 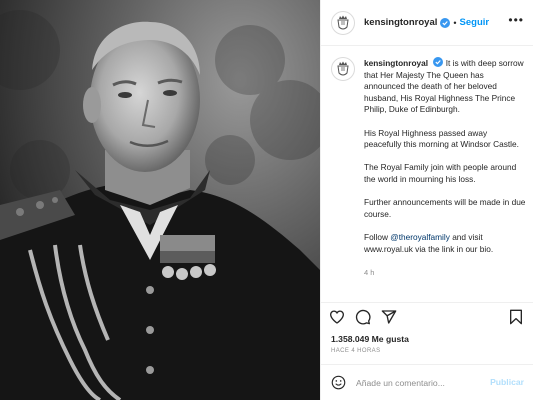 What do you see at coordinates (420, 237) in the screenshot?
I see `mention-link: @theroyalfamily` at bounding box center [420, 237].